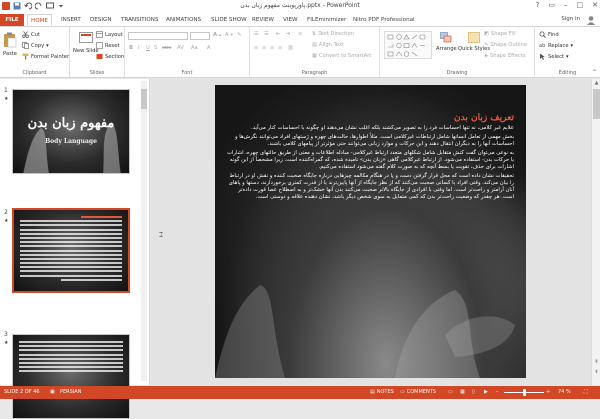  What do you see at coordinates (97, 73) in the screenshot?
I see `slides-group-label: Slides` at bounding box center [97, 73].